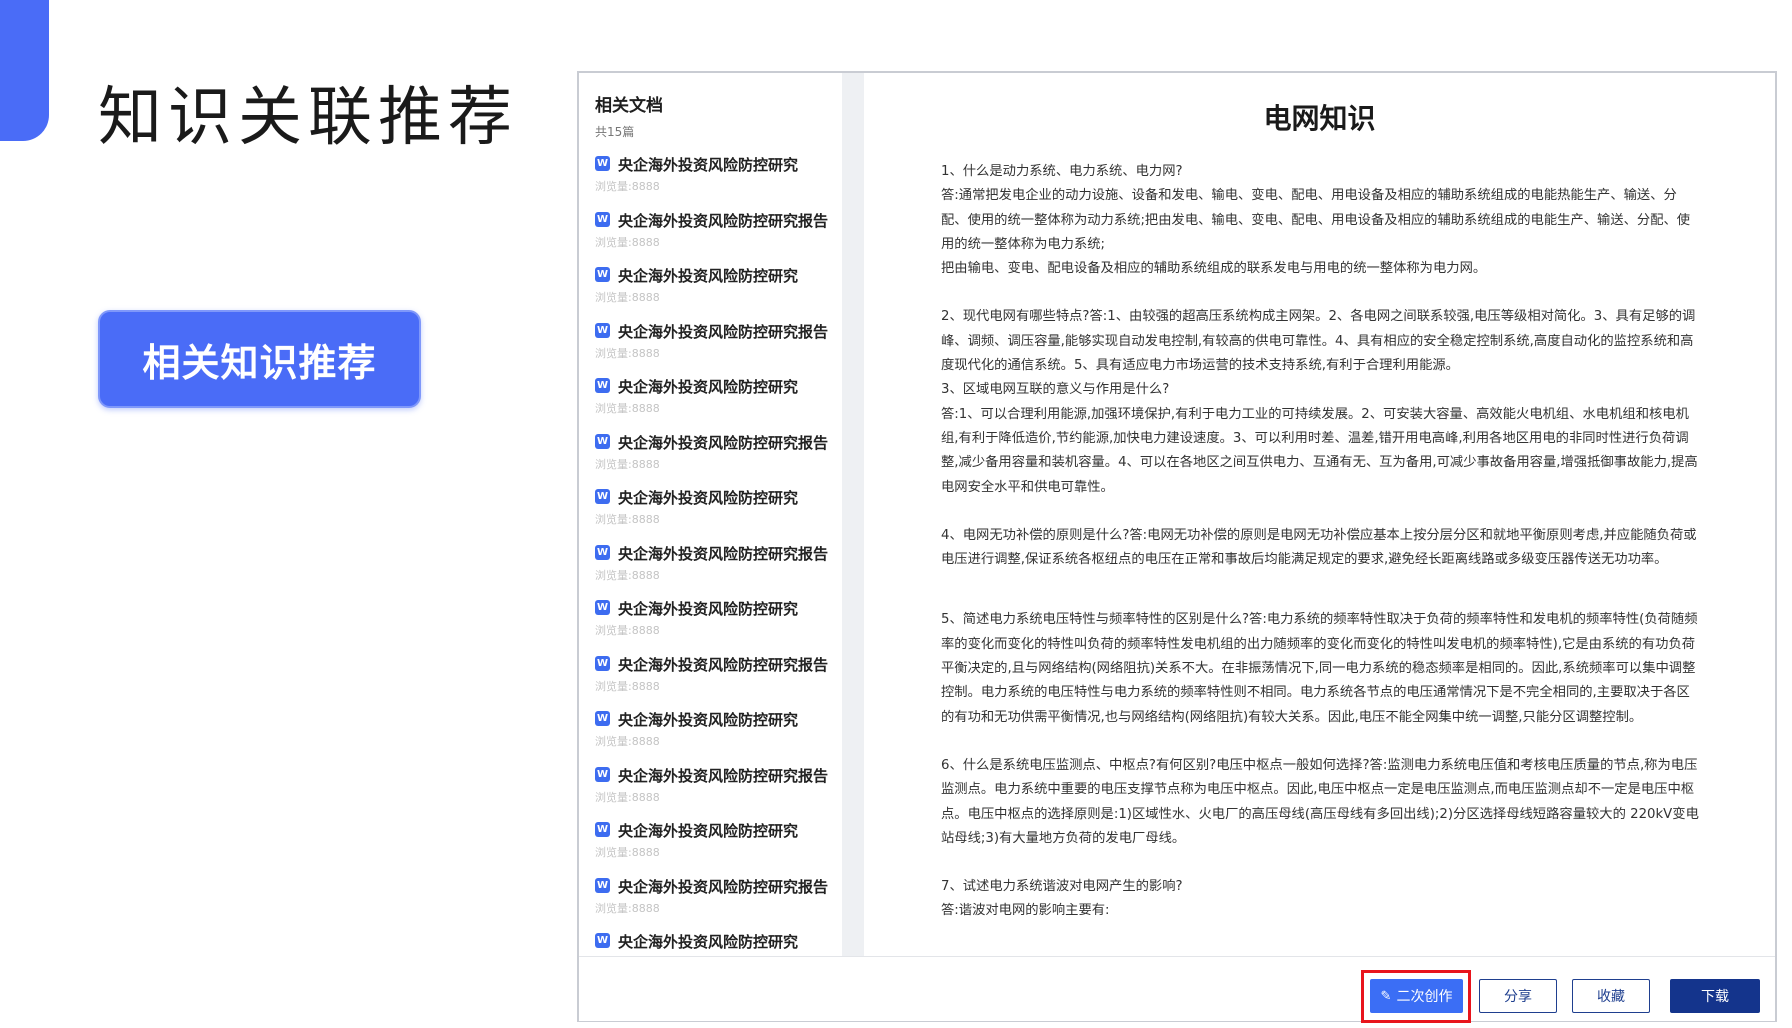 The width and height of the screenshot is (1792, 1028). I want to click on paragraph-7: 7、试述电力系统谐波对电网产生的影响? 答:谐波对电网的影响主要有:, so click(1062, 899).